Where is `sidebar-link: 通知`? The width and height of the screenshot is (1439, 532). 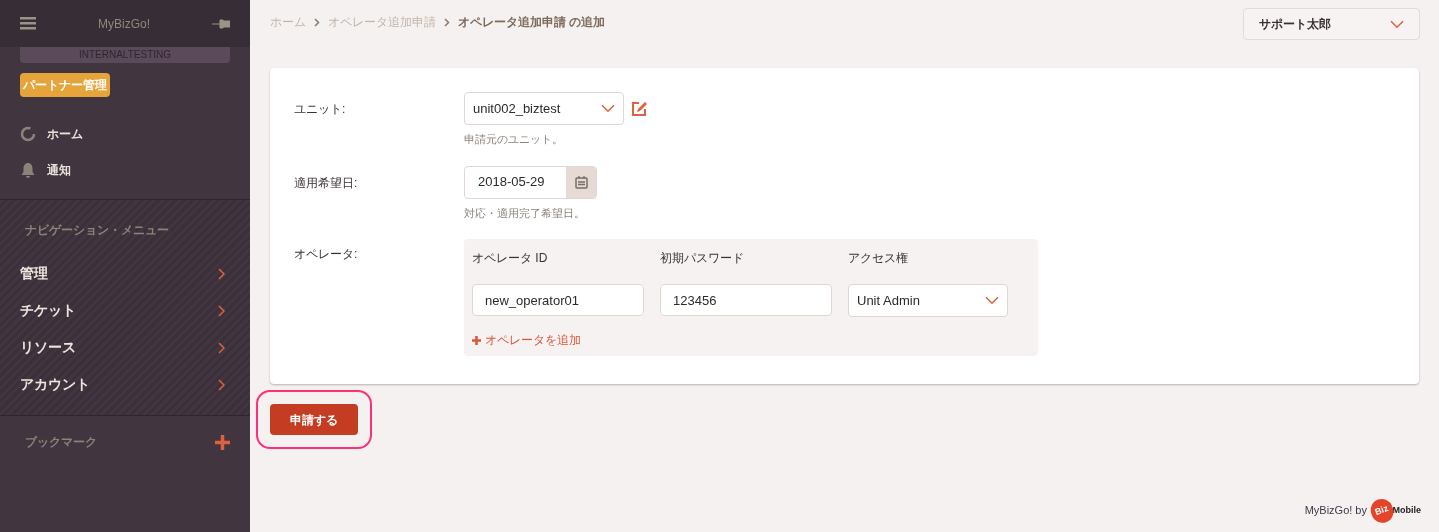
sidebar-link: 通知 is located at coordinates (125, 170).